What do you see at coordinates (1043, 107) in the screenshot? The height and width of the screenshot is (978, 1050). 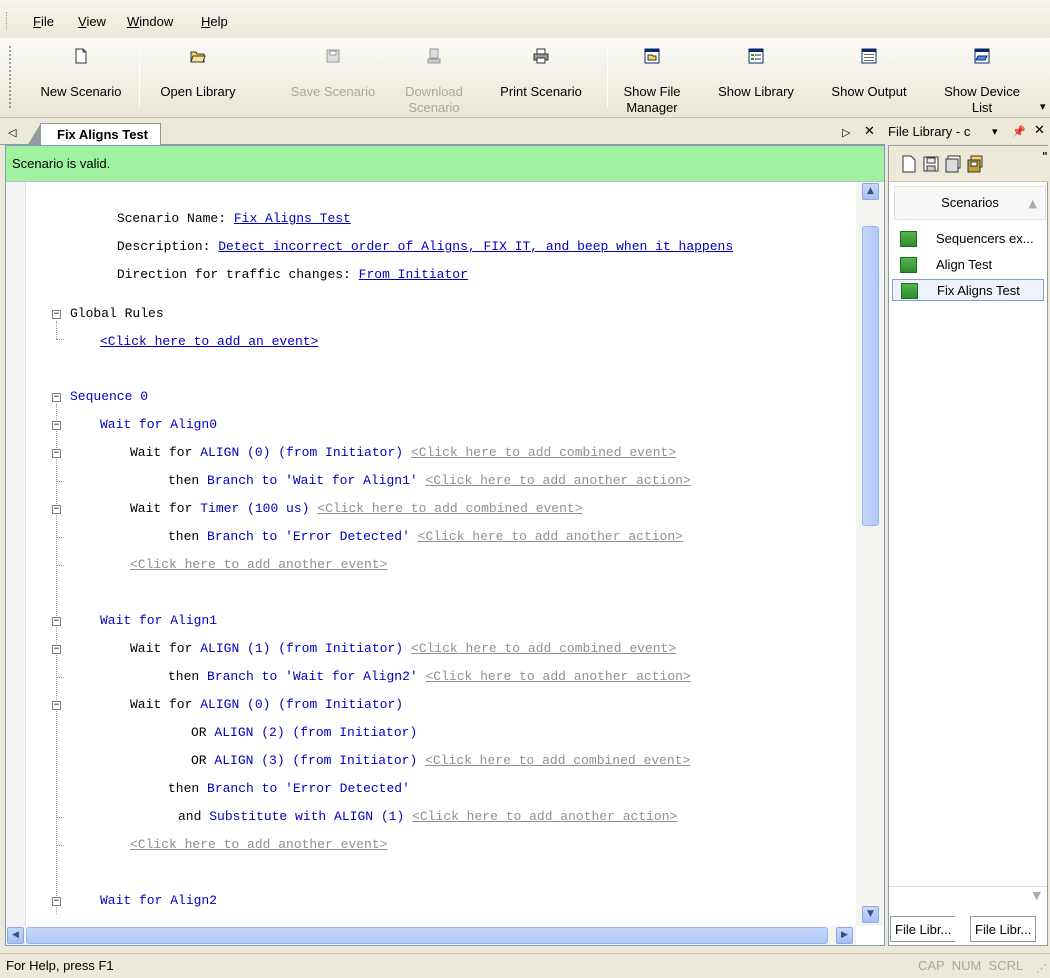 I see `toolbar-overflow-icon: ▾` at bounding box center [1043, 107].